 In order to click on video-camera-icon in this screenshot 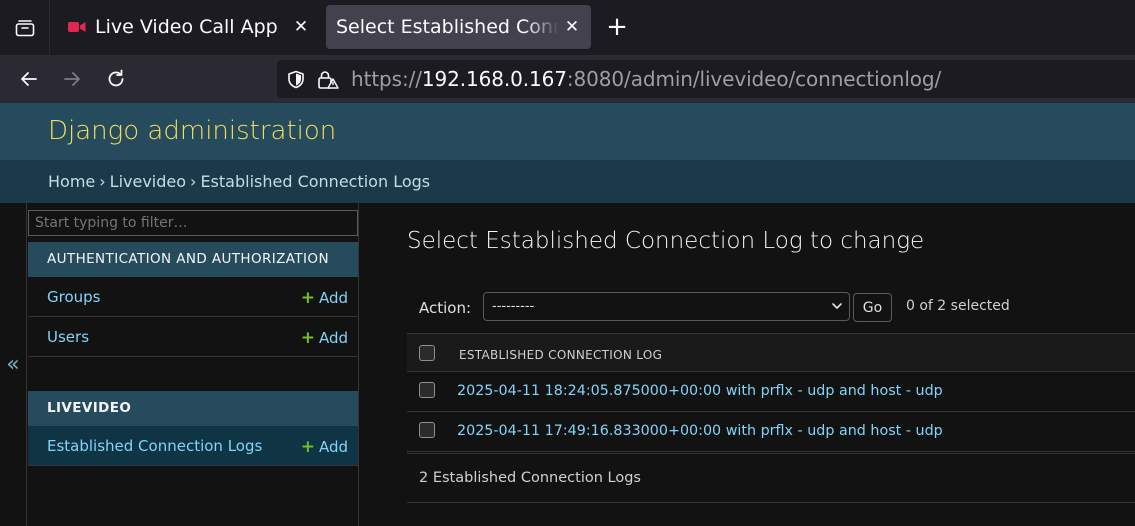, I will do `click(77, 27)`.